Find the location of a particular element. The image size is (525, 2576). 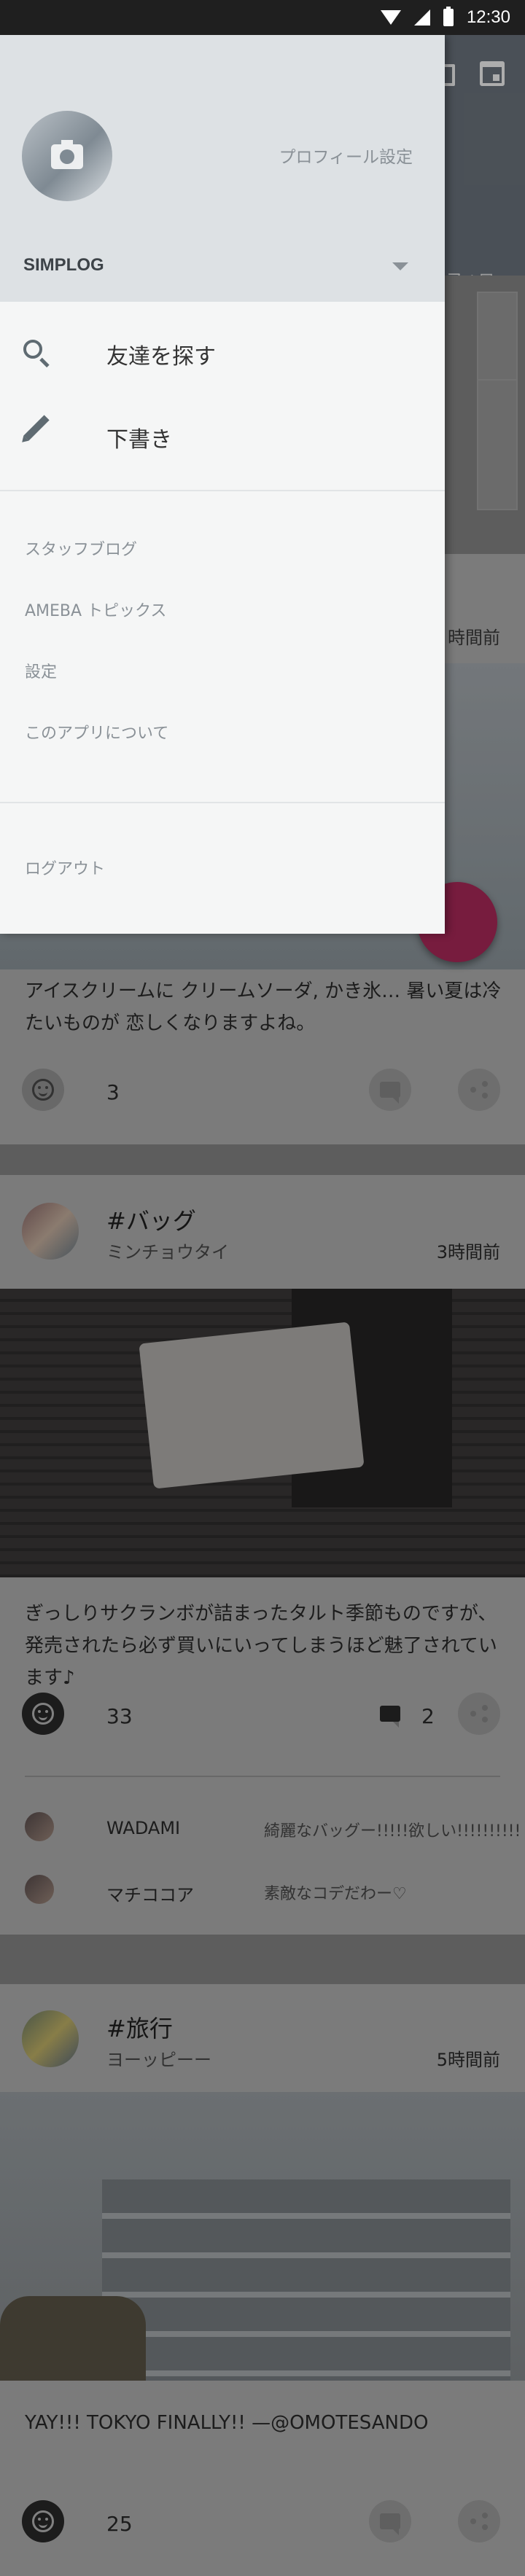

link-ameba-topics: AMEBA トピックス is located at coordinates (95, 609).